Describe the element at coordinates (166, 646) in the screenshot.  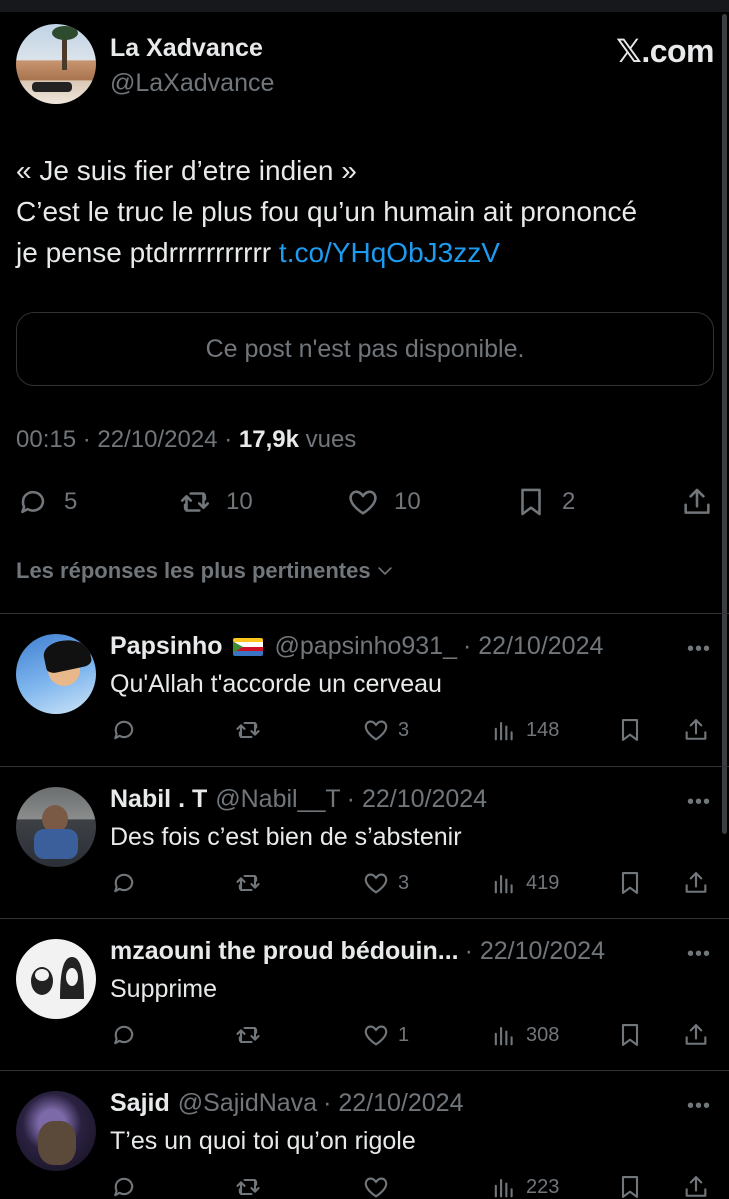
I see `reply-author-name: Papsinho` at that location.